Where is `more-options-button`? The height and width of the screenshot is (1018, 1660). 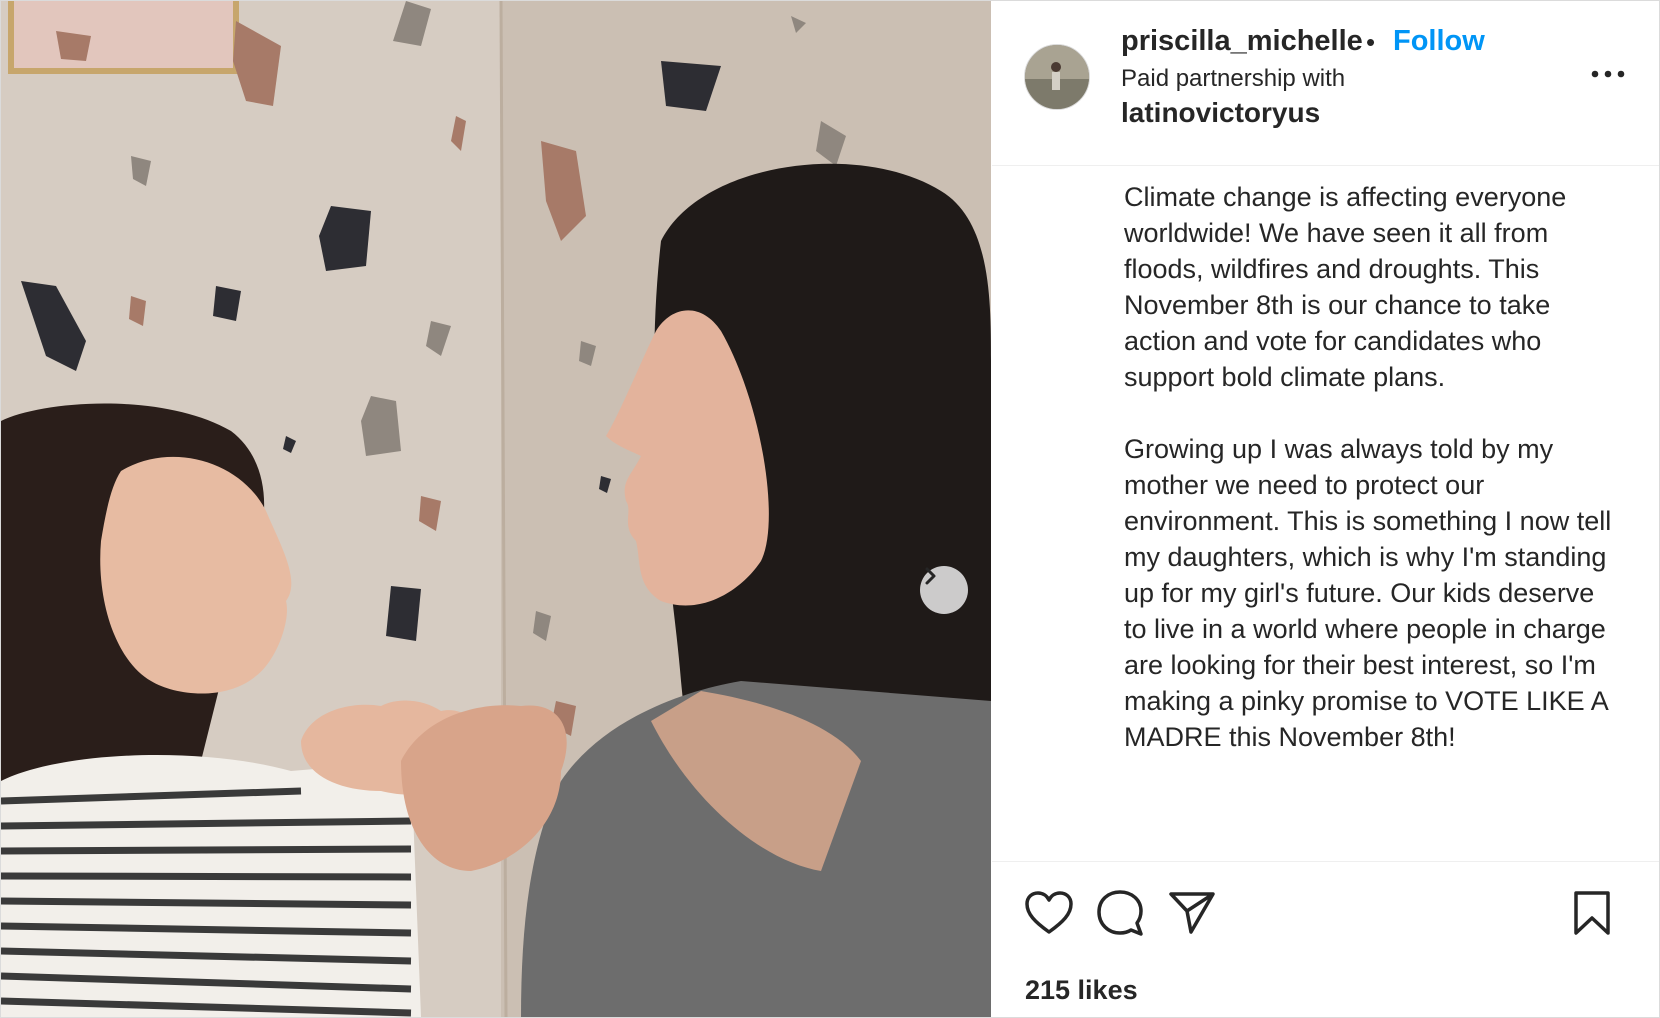
more-options-button is located at coordinates (1608, 74).